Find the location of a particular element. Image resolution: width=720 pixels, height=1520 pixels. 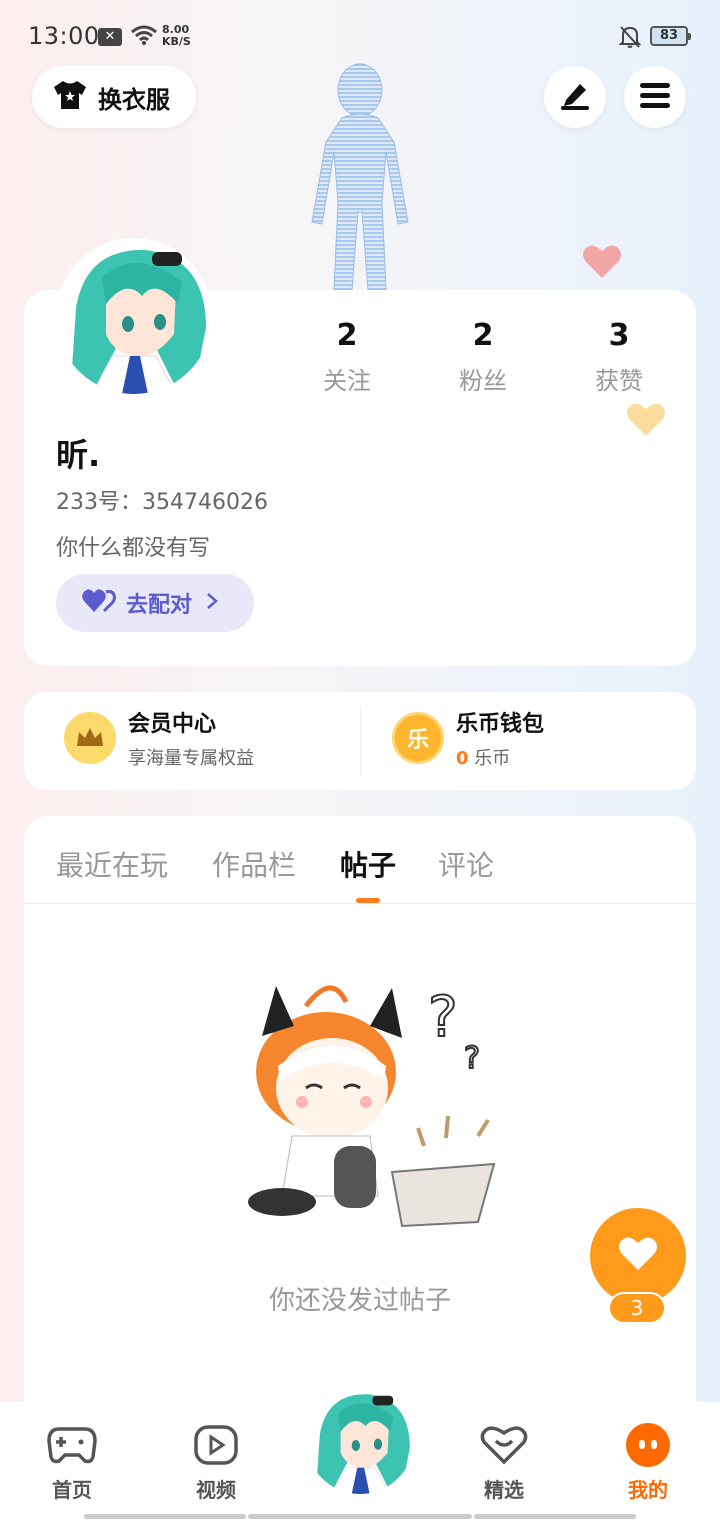

nav-featured: 精选 is located at coordinates (504, 1462).